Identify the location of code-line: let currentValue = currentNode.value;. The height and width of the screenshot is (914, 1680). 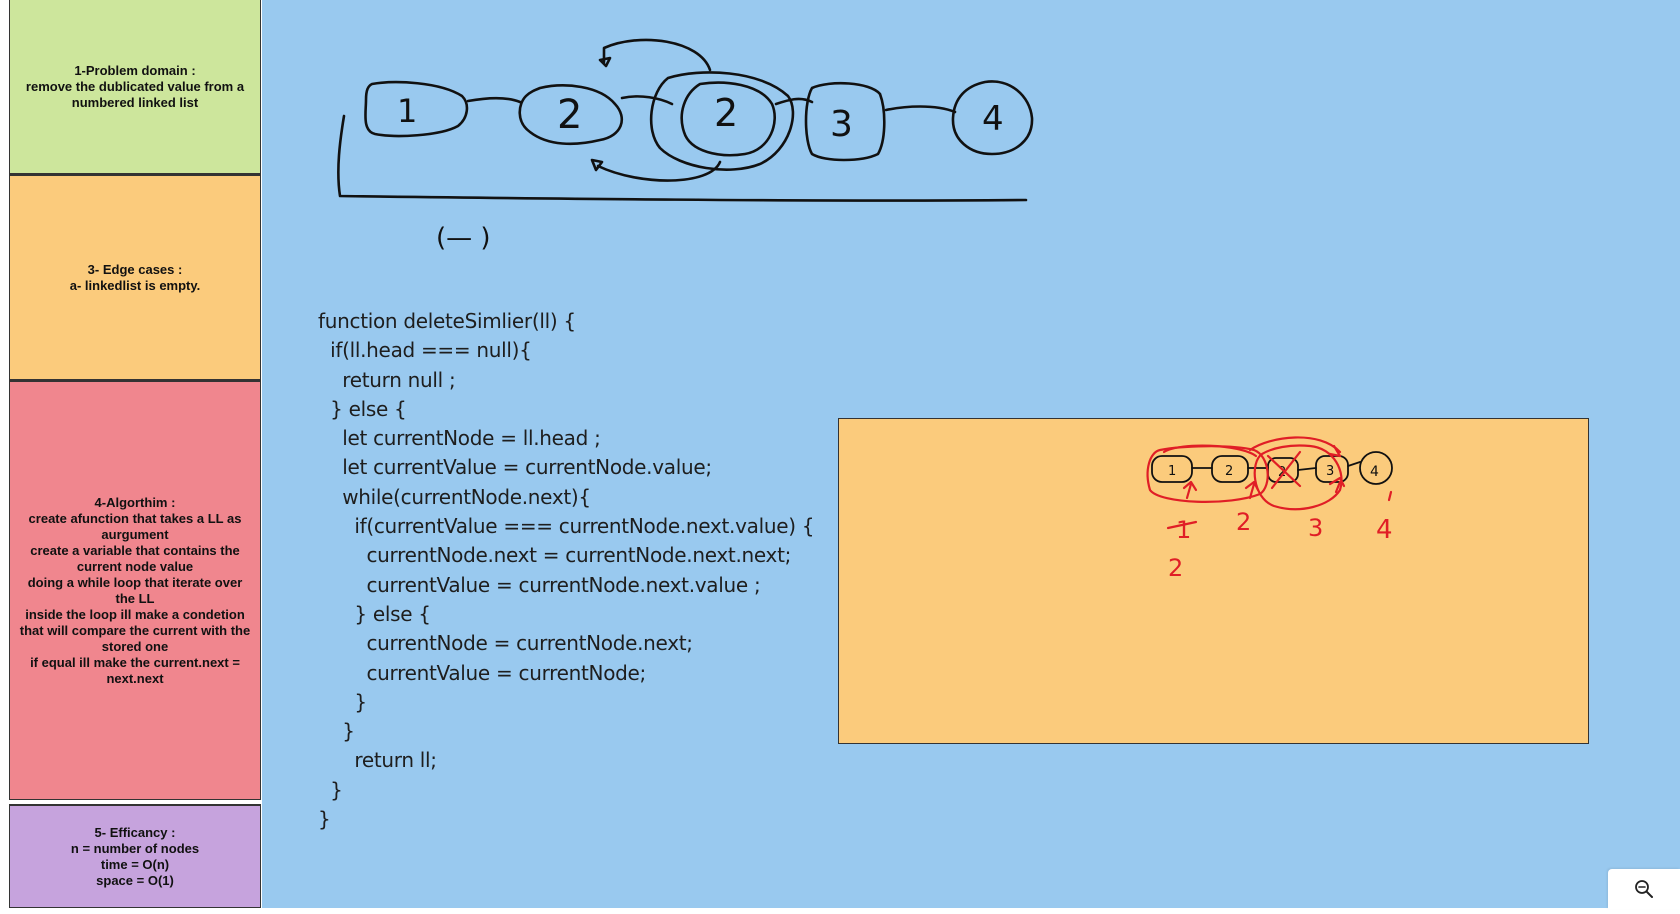
(515, 467).